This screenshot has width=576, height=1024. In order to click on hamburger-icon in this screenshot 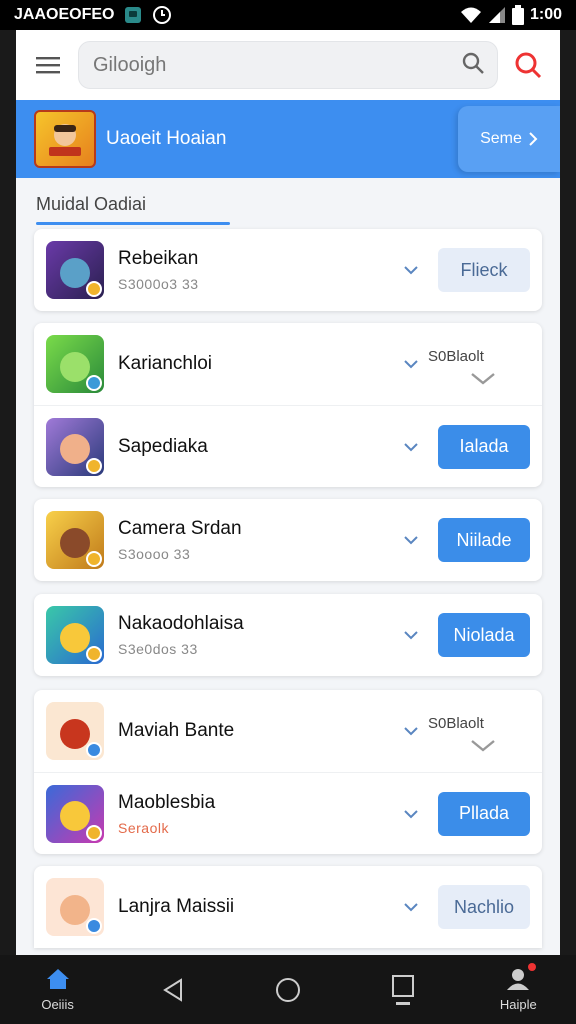, I will do `click(48, 65)`.